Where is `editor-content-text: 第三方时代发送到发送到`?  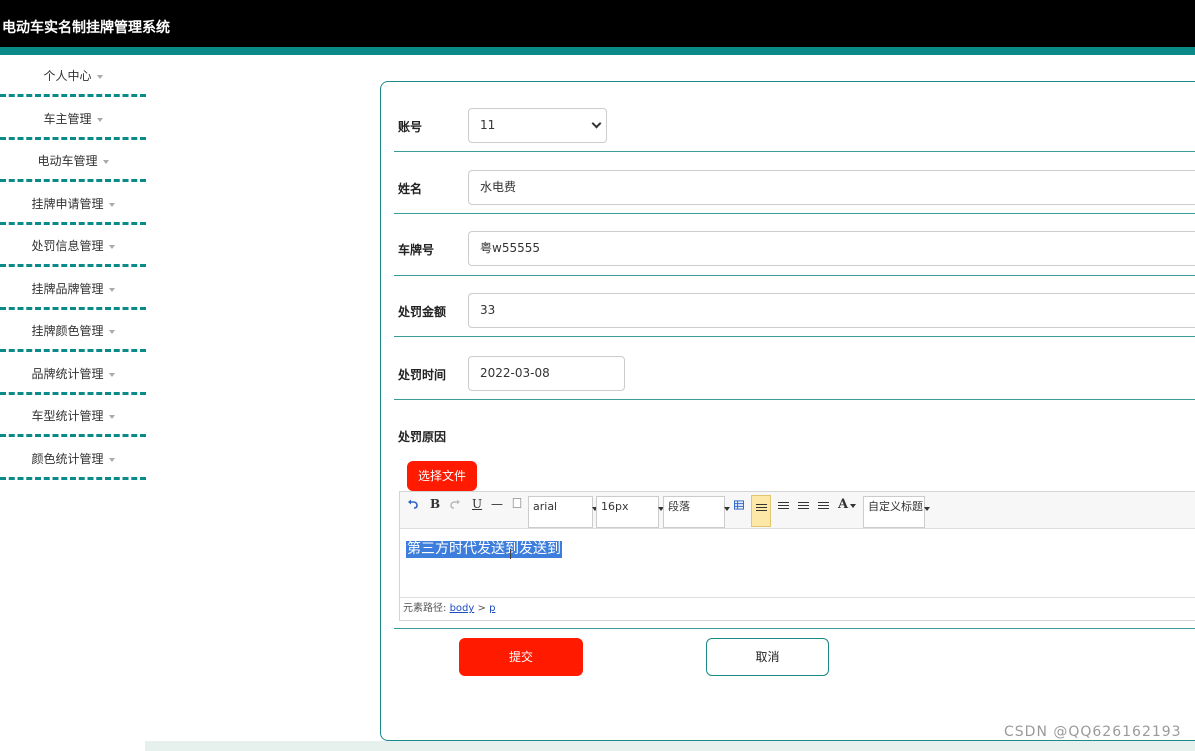
editor-content-text: 第三方时代发送到发送到 is located at coordinates (484, 549).